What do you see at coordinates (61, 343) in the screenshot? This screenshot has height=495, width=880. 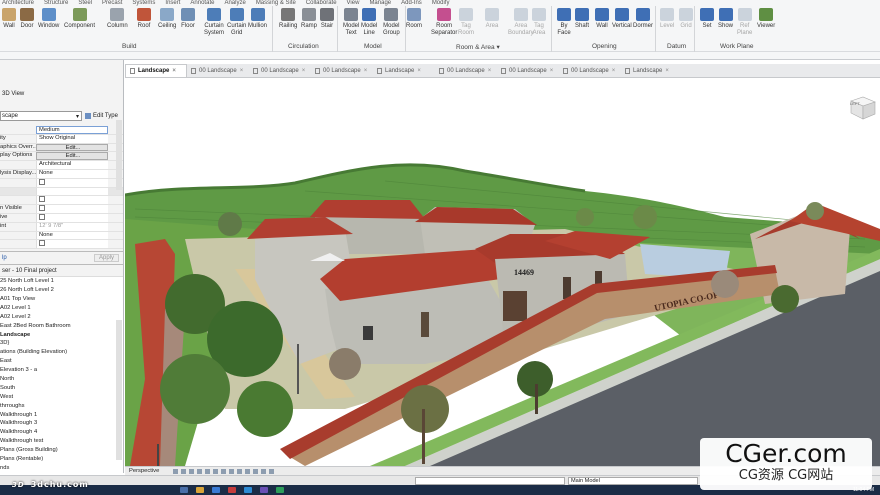 I see `browser-item: 3D}` at bounding box center [61, 343].